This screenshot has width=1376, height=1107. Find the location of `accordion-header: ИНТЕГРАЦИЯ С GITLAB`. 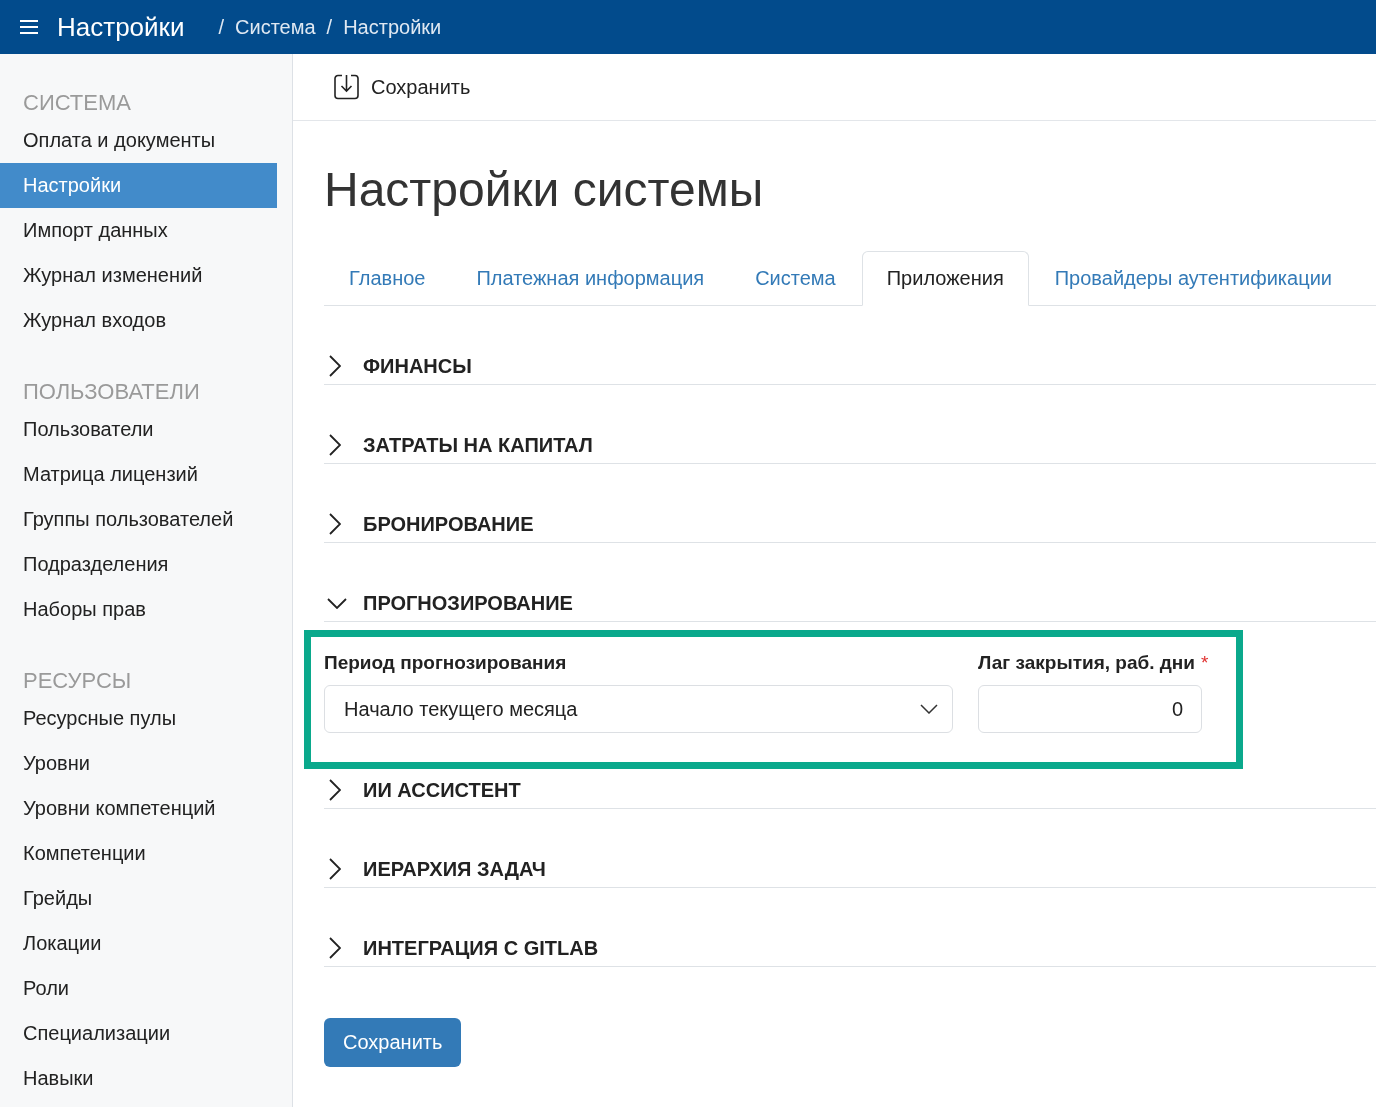

accordion-header: ИНТЕГРАЦИЯ С GITLAB is located at coordinates (850, 927).